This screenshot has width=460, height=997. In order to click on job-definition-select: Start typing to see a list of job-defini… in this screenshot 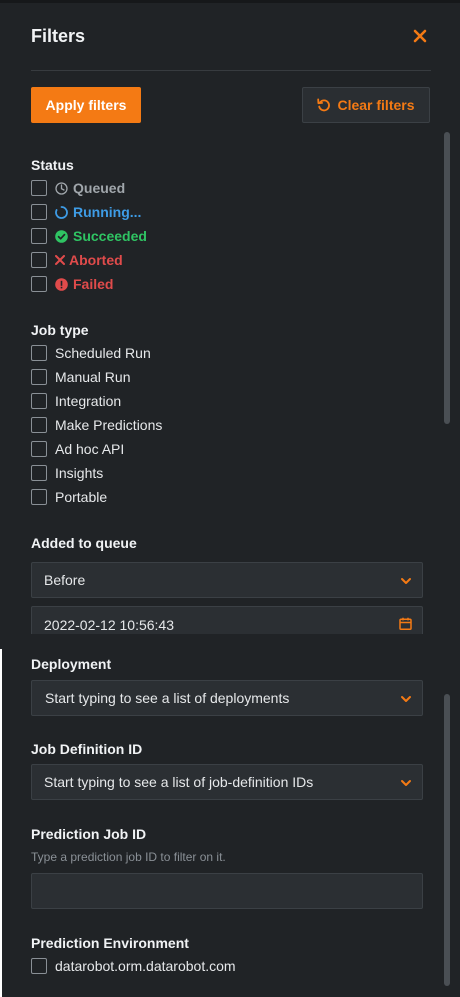, I will do `click(227, 782)`.